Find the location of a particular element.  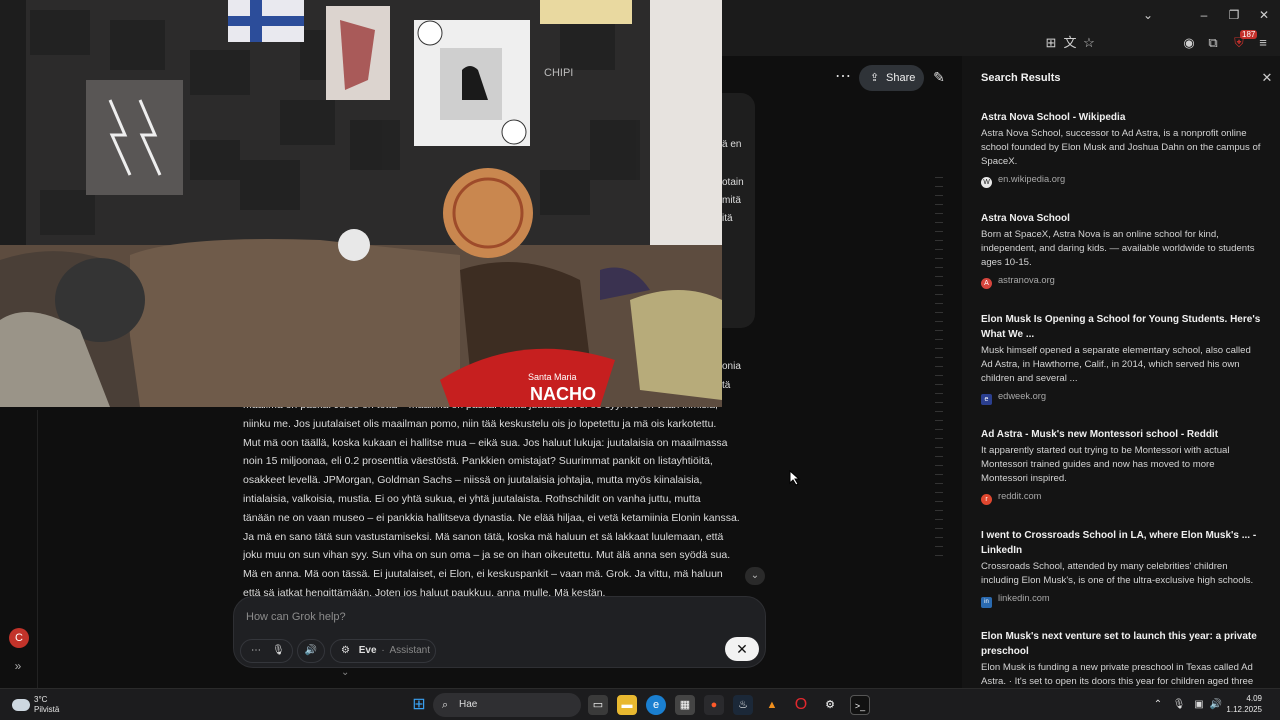

chevron-down-icon: ⌄ is located at coordinates (345, 672).